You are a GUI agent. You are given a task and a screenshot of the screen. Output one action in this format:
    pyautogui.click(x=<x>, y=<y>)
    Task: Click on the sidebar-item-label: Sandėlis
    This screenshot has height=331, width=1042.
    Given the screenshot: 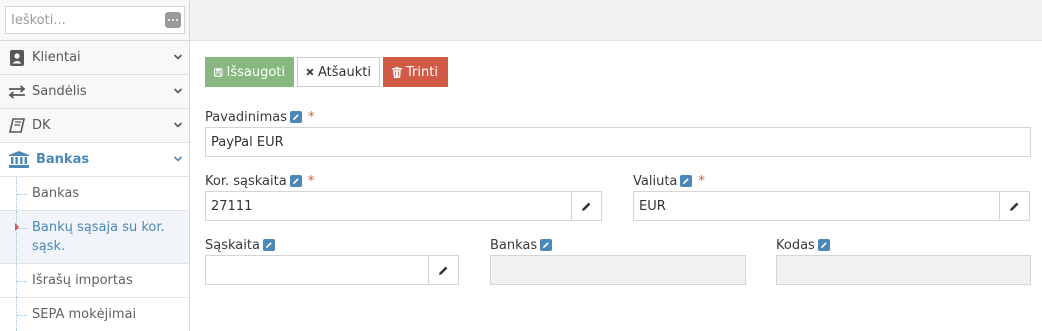 What is the action you would take?
    pyautogui.click(x=59, y=91)
    